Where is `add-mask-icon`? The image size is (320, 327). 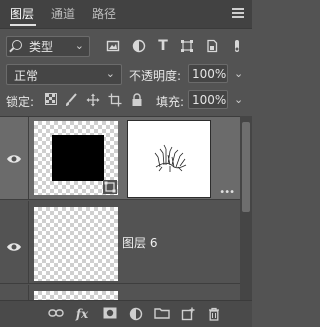 add-mask-icon is located at coordinates (110, 314).